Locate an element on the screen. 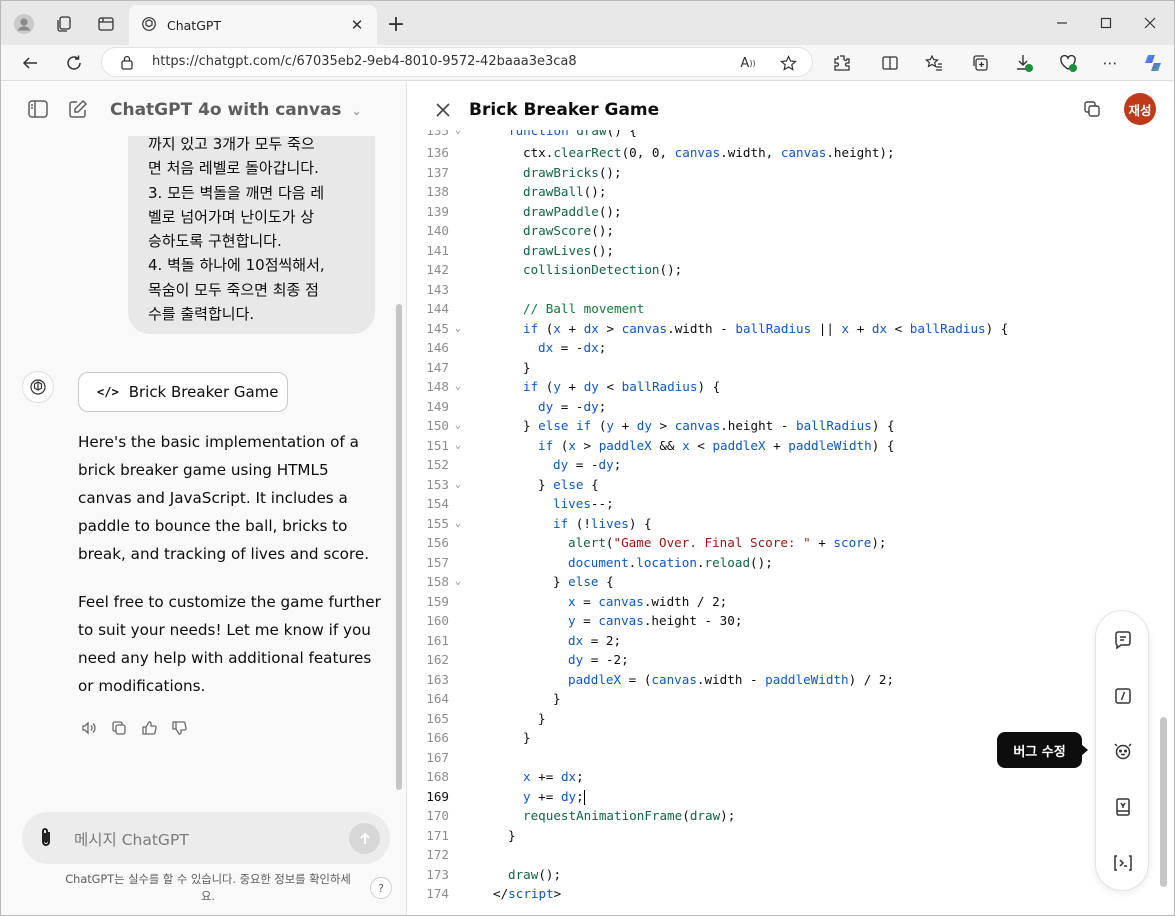  sidebar-toggle-icon is located at coordinates (38, 109).